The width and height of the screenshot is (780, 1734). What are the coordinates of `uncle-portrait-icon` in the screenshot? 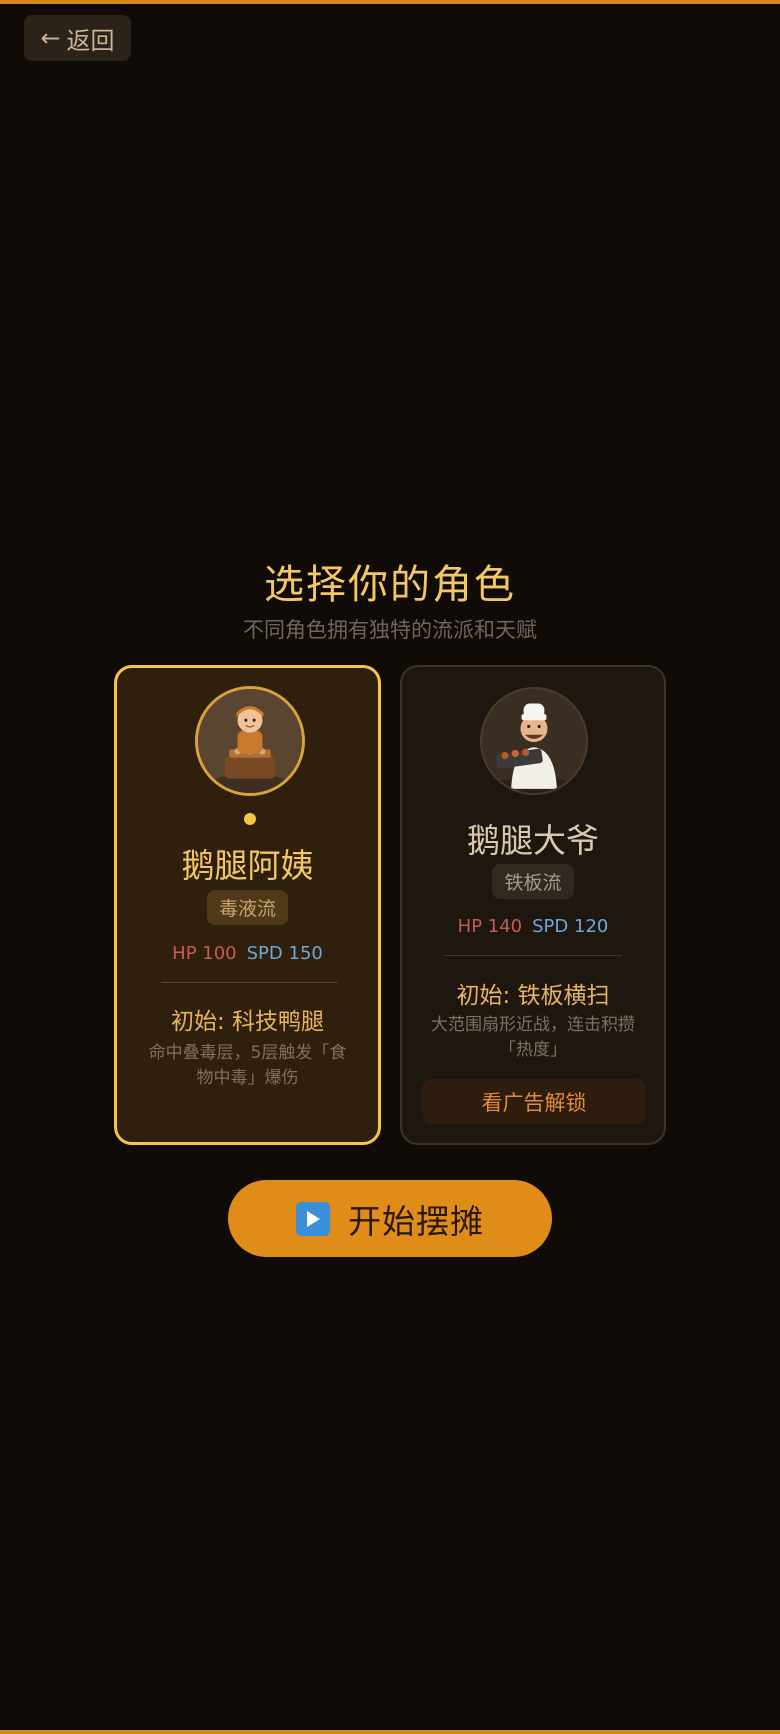 It's located at (534, 741).